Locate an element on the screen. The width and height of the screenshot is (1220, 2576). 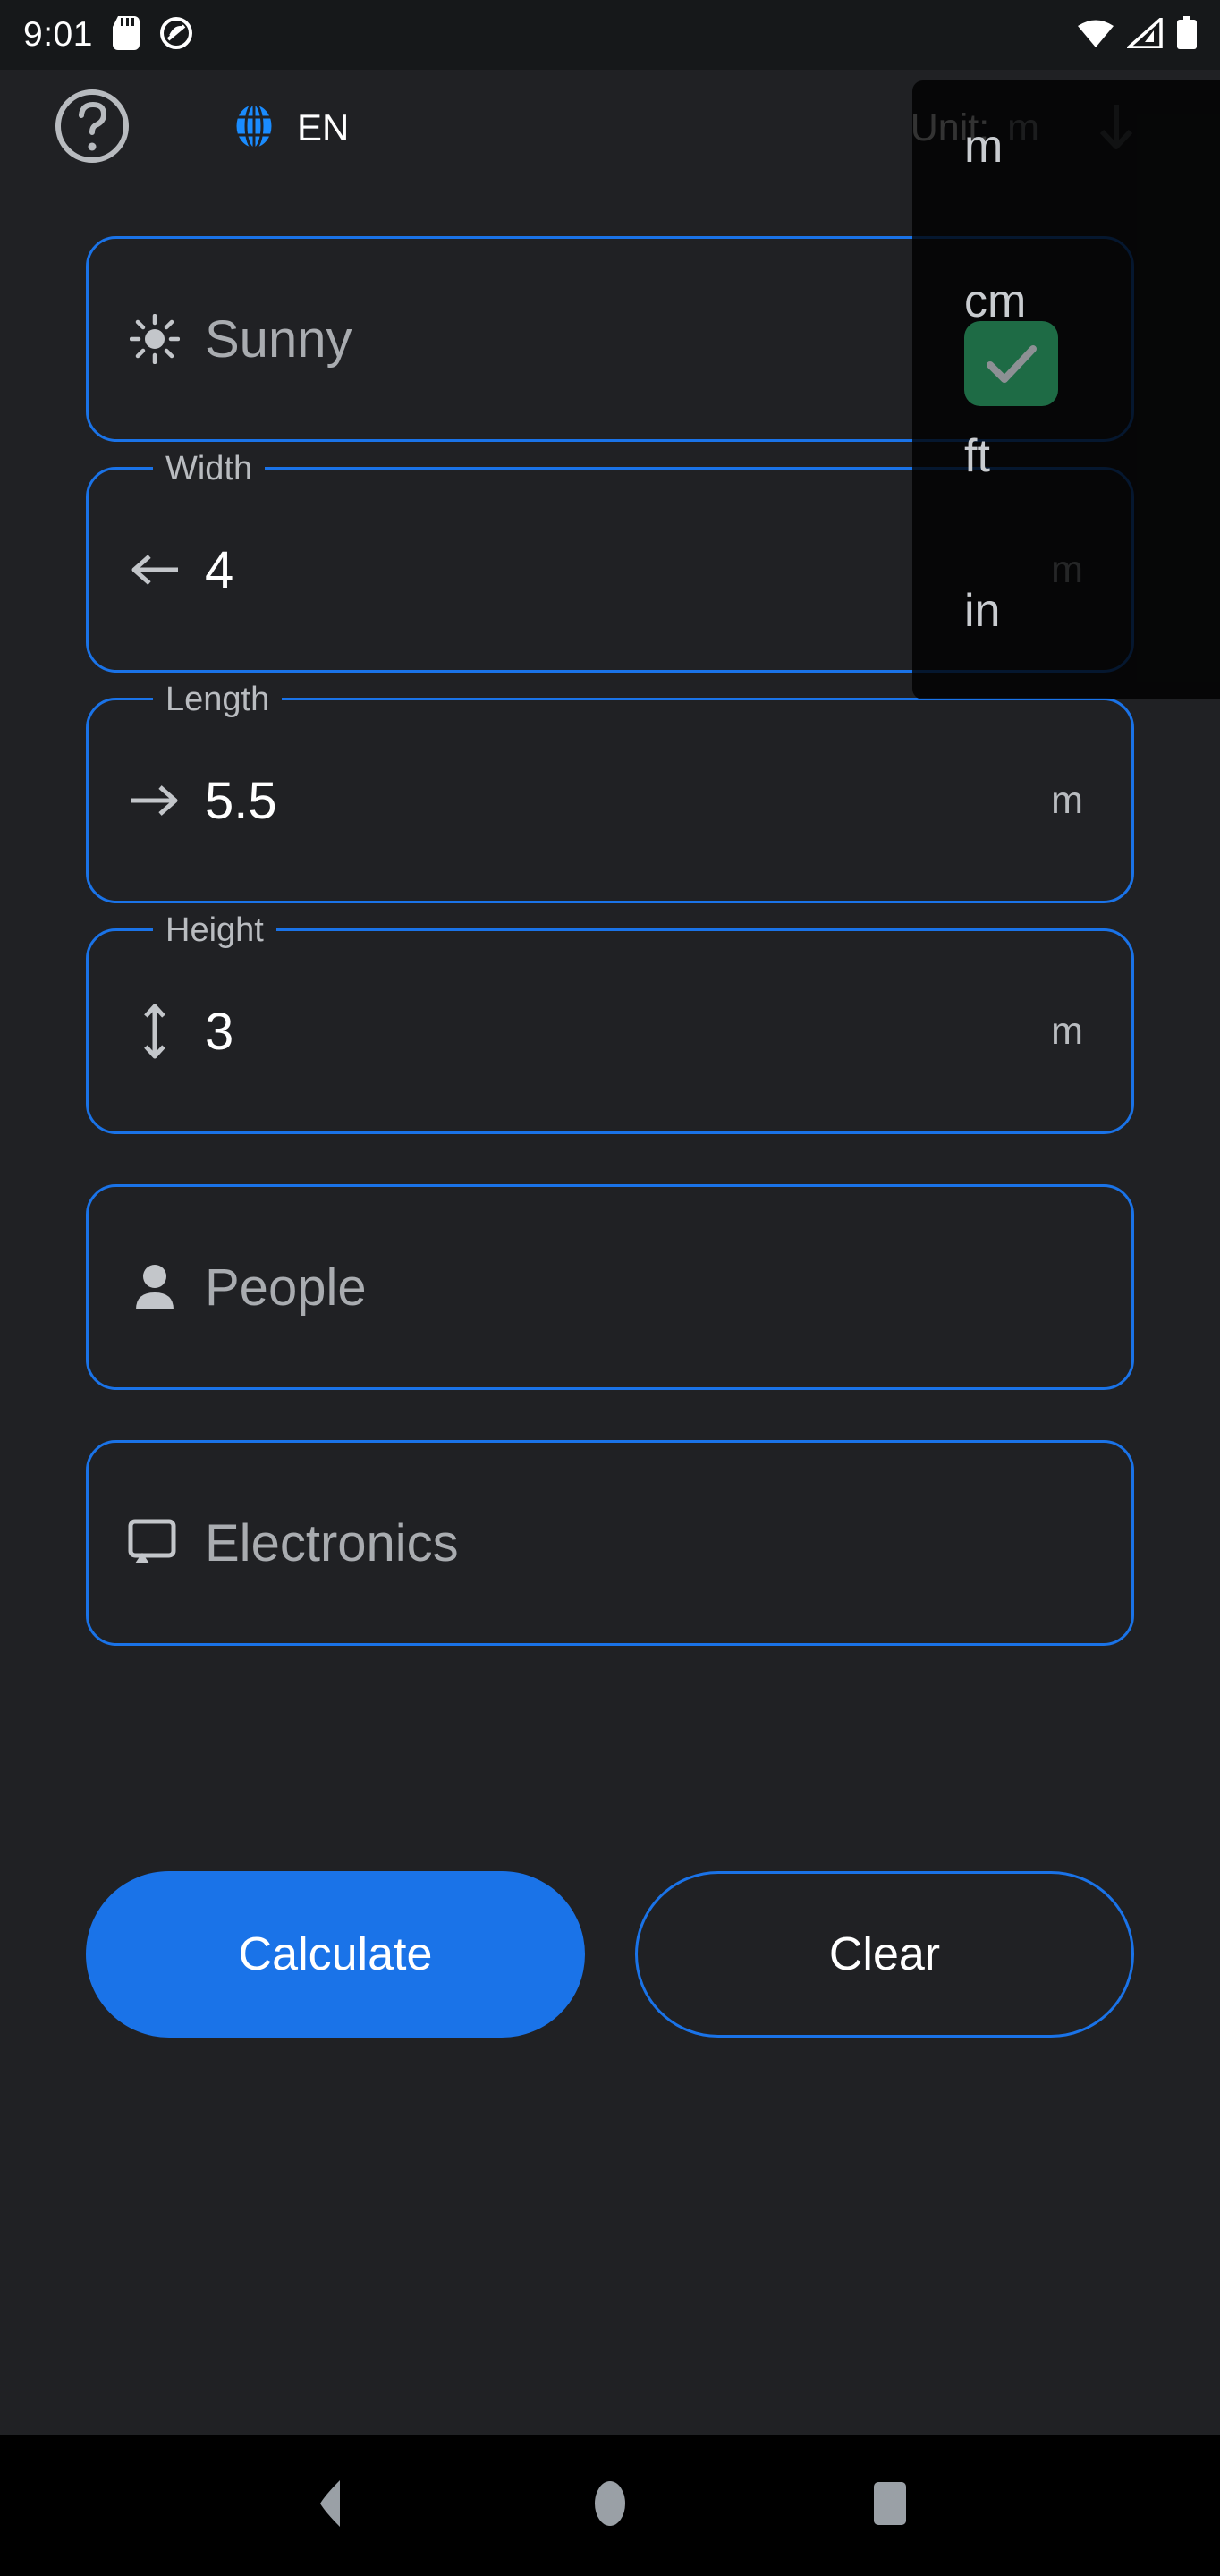
do-not-disturb-icon is located at coordinates (176, 35).